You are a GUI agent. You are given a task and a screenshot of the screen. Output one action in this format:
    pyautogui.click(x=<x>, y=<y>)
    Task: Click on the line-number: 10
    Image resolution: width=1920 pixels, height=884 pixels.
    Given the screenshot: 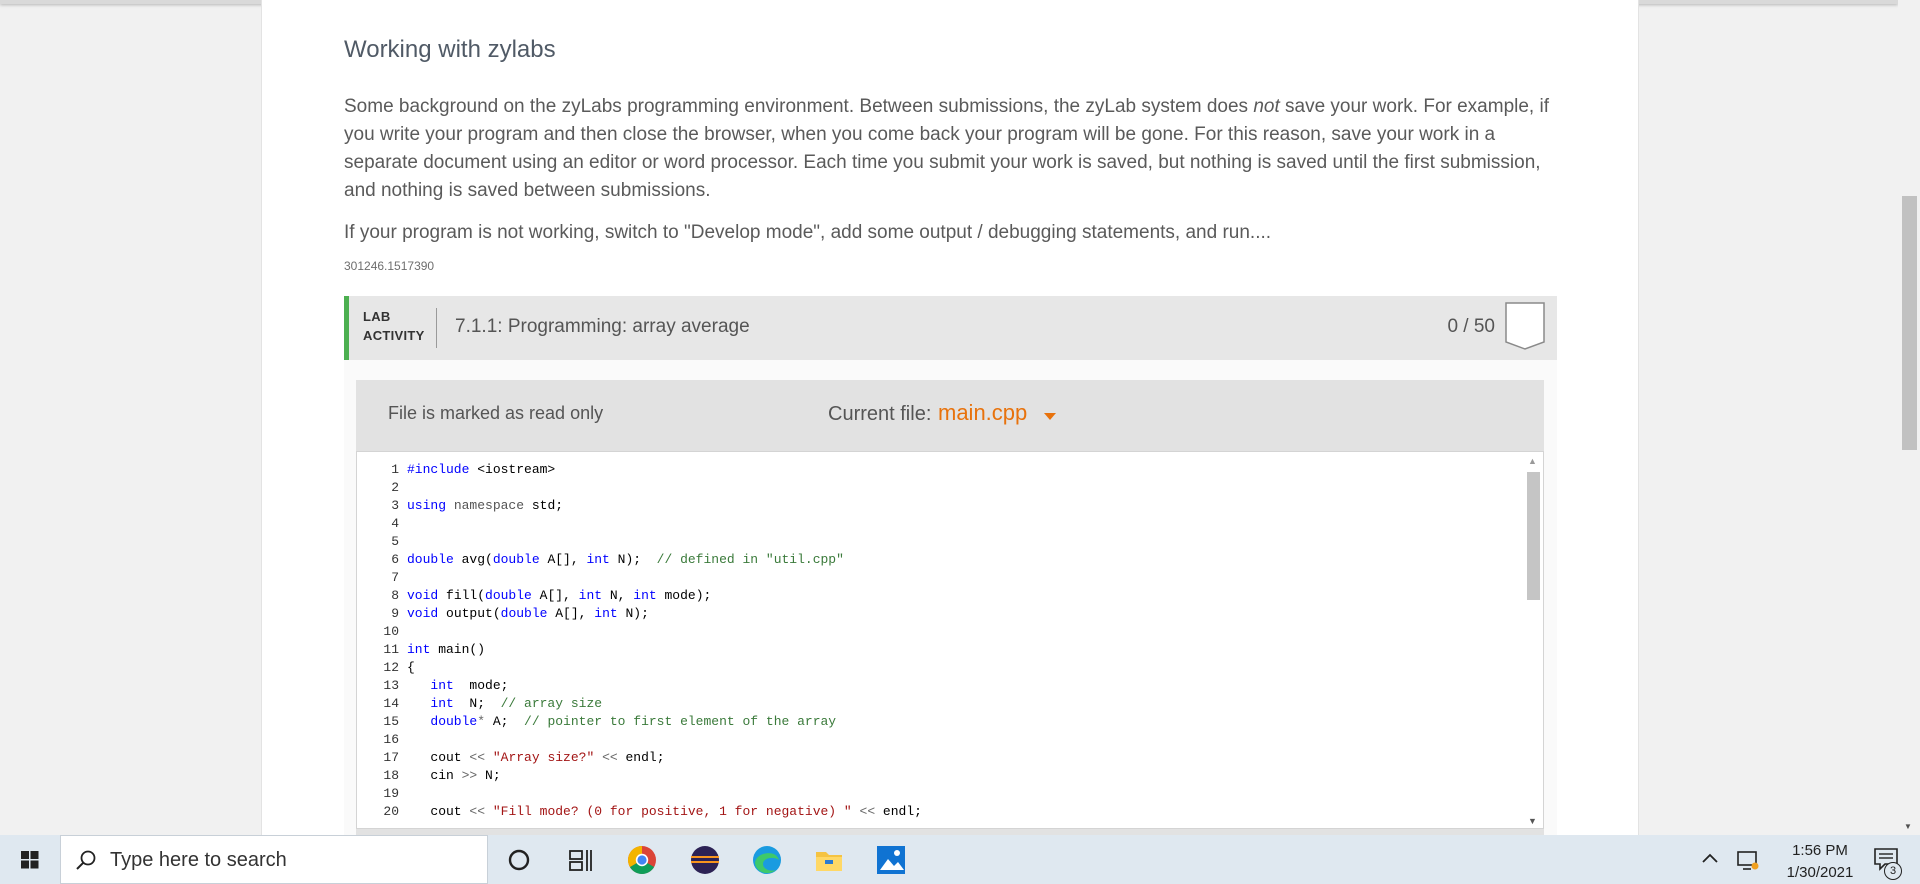 What is the action you would take?
    pyautogui.click(x=391, y=631)
    